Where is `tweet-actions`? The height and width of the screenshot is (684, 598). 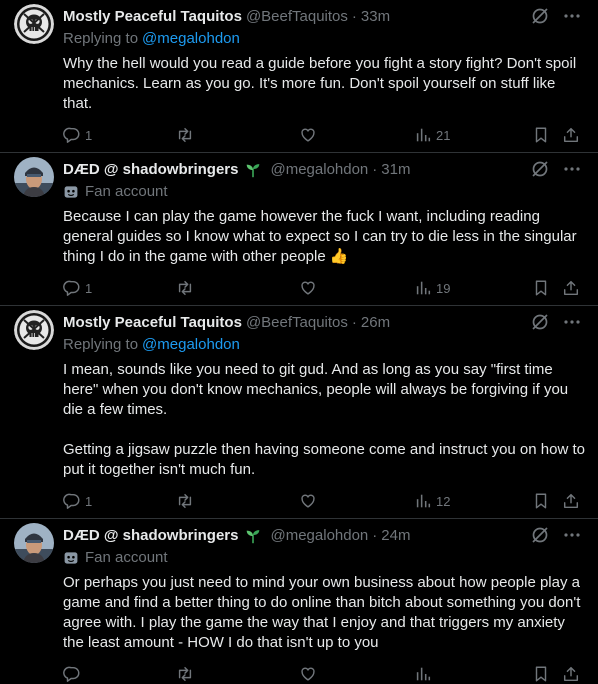
tweet-actions is located at coordinates (322, 670).